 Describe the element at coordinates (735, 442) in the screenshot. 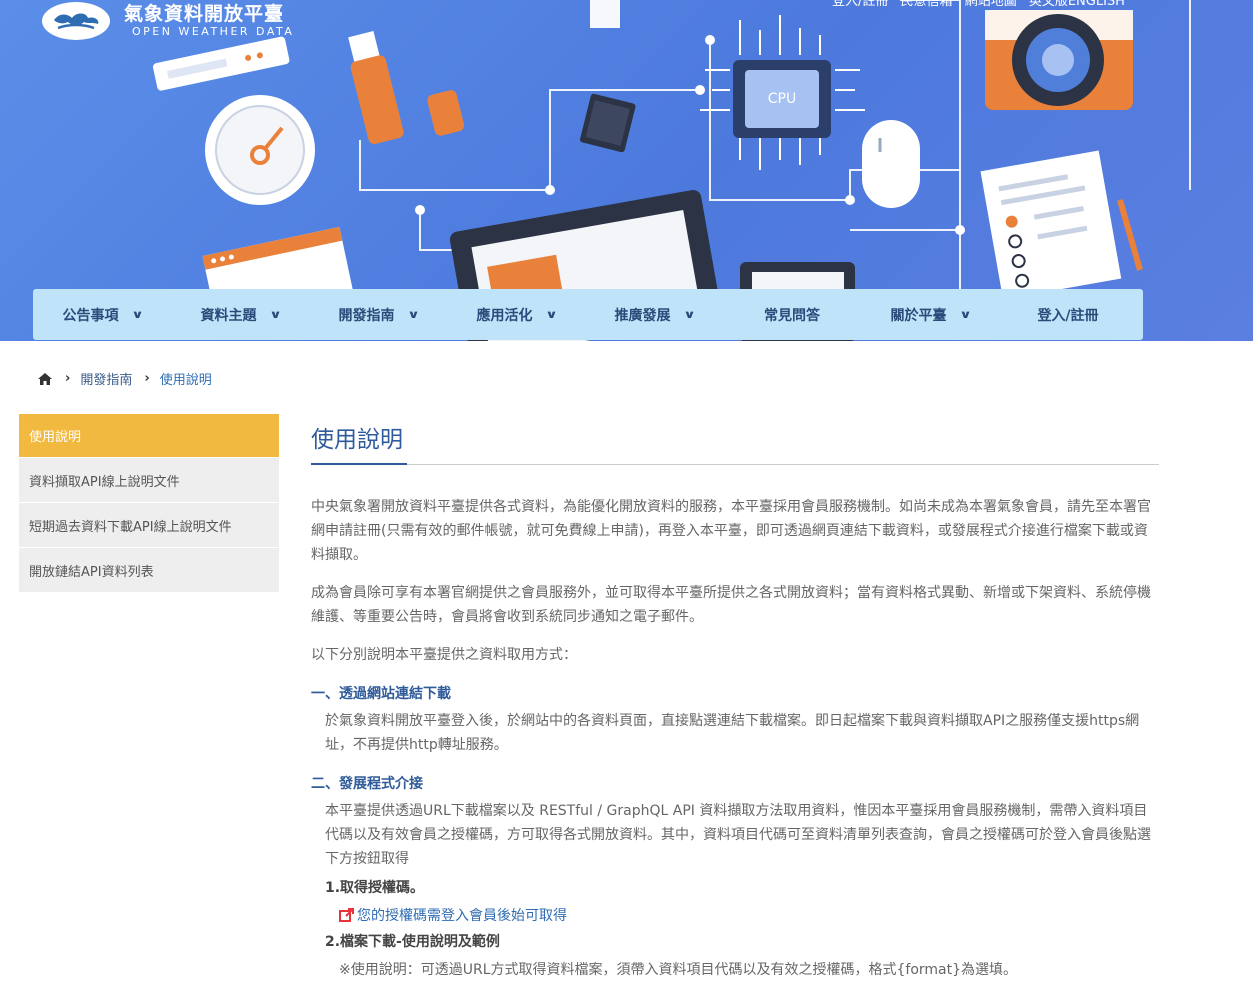

I see `page-title: 使用說明` at that location.